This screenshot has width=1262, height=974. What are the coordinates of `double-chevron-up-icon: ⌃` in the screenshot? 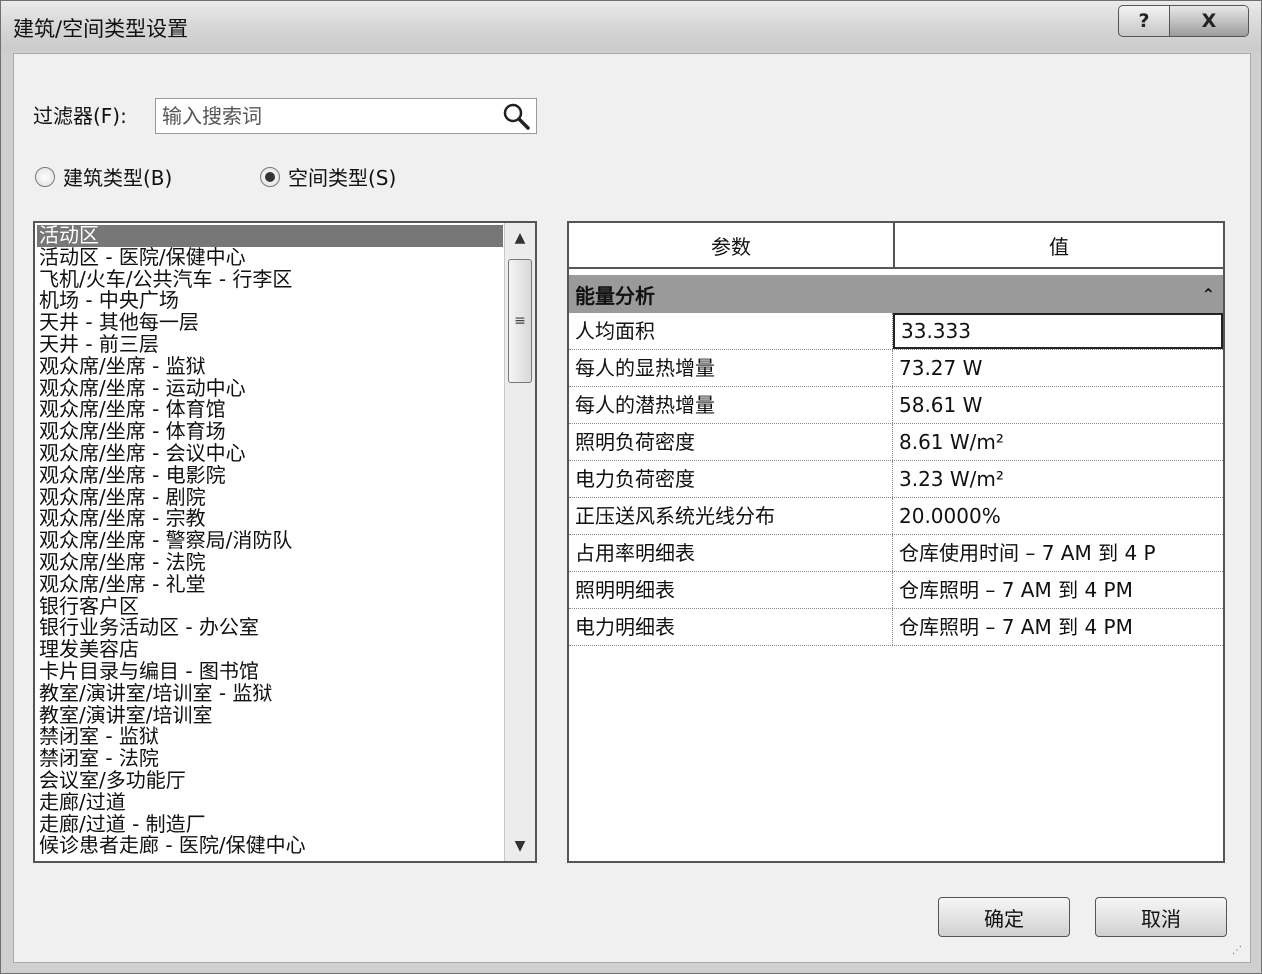 It's located at (1208, 294).